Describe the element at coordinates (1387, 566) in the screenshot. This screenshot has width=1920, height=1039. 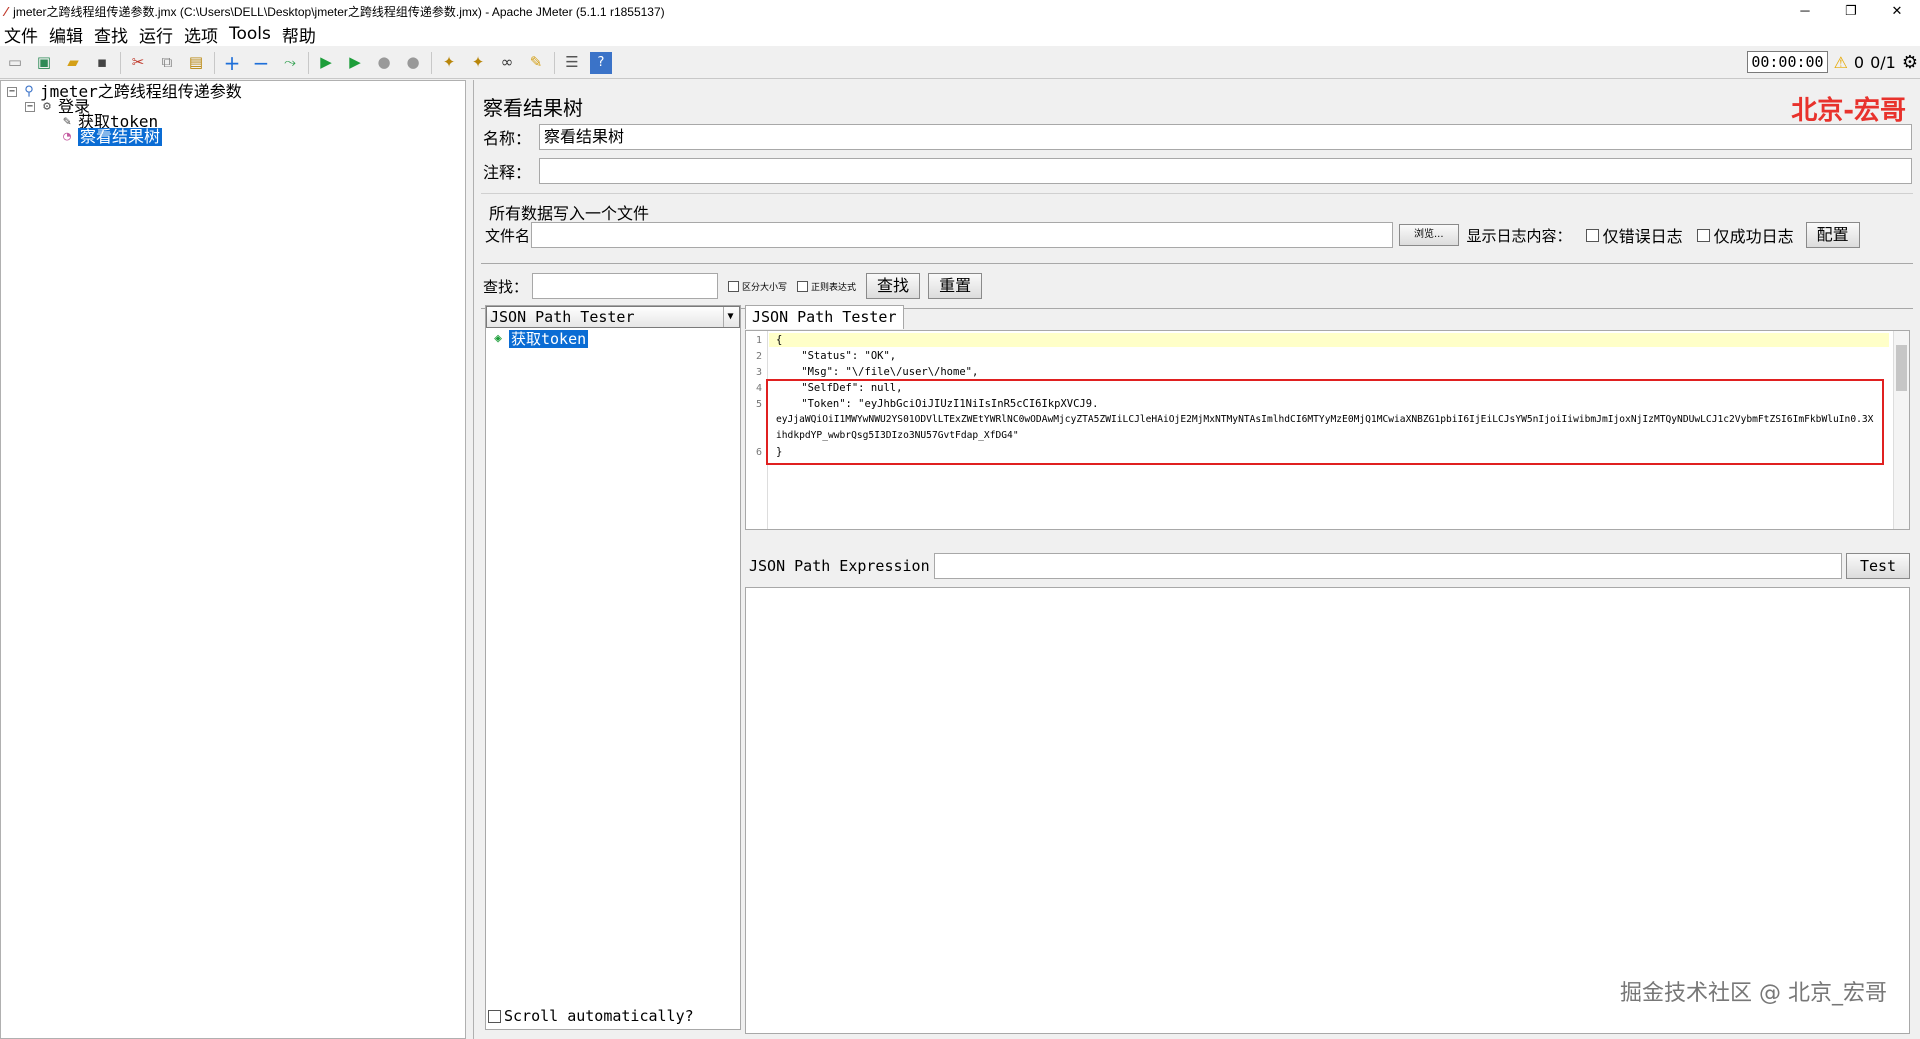
I see `json-path-expression-input` at that location.